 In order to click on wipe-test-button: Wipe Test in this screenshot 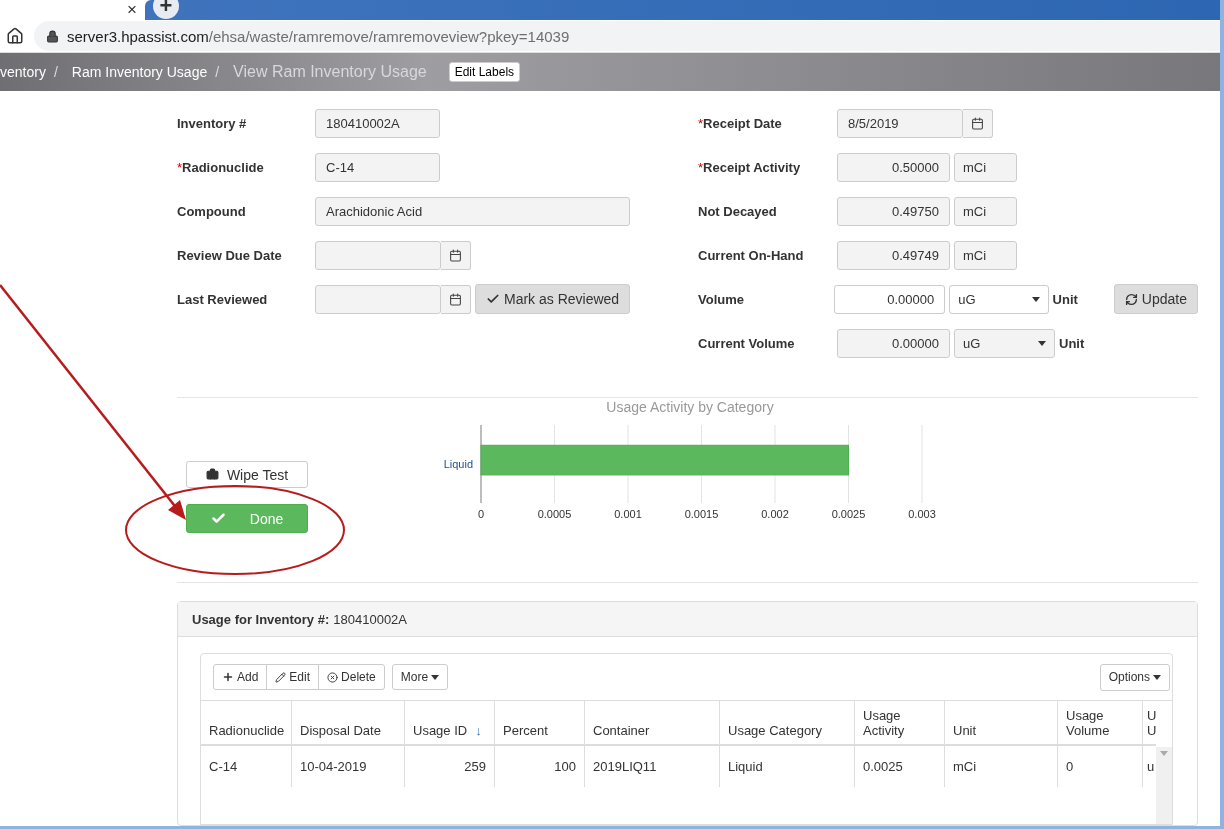, I will do `click(247, 474)`.